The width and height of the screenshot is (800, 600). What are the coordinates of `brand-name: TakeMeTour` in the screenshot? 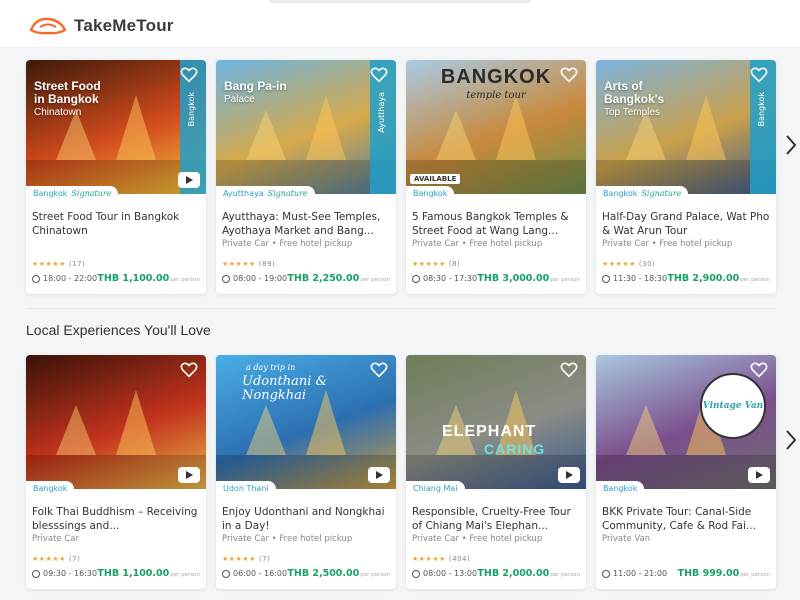 It's located at (124, 25).